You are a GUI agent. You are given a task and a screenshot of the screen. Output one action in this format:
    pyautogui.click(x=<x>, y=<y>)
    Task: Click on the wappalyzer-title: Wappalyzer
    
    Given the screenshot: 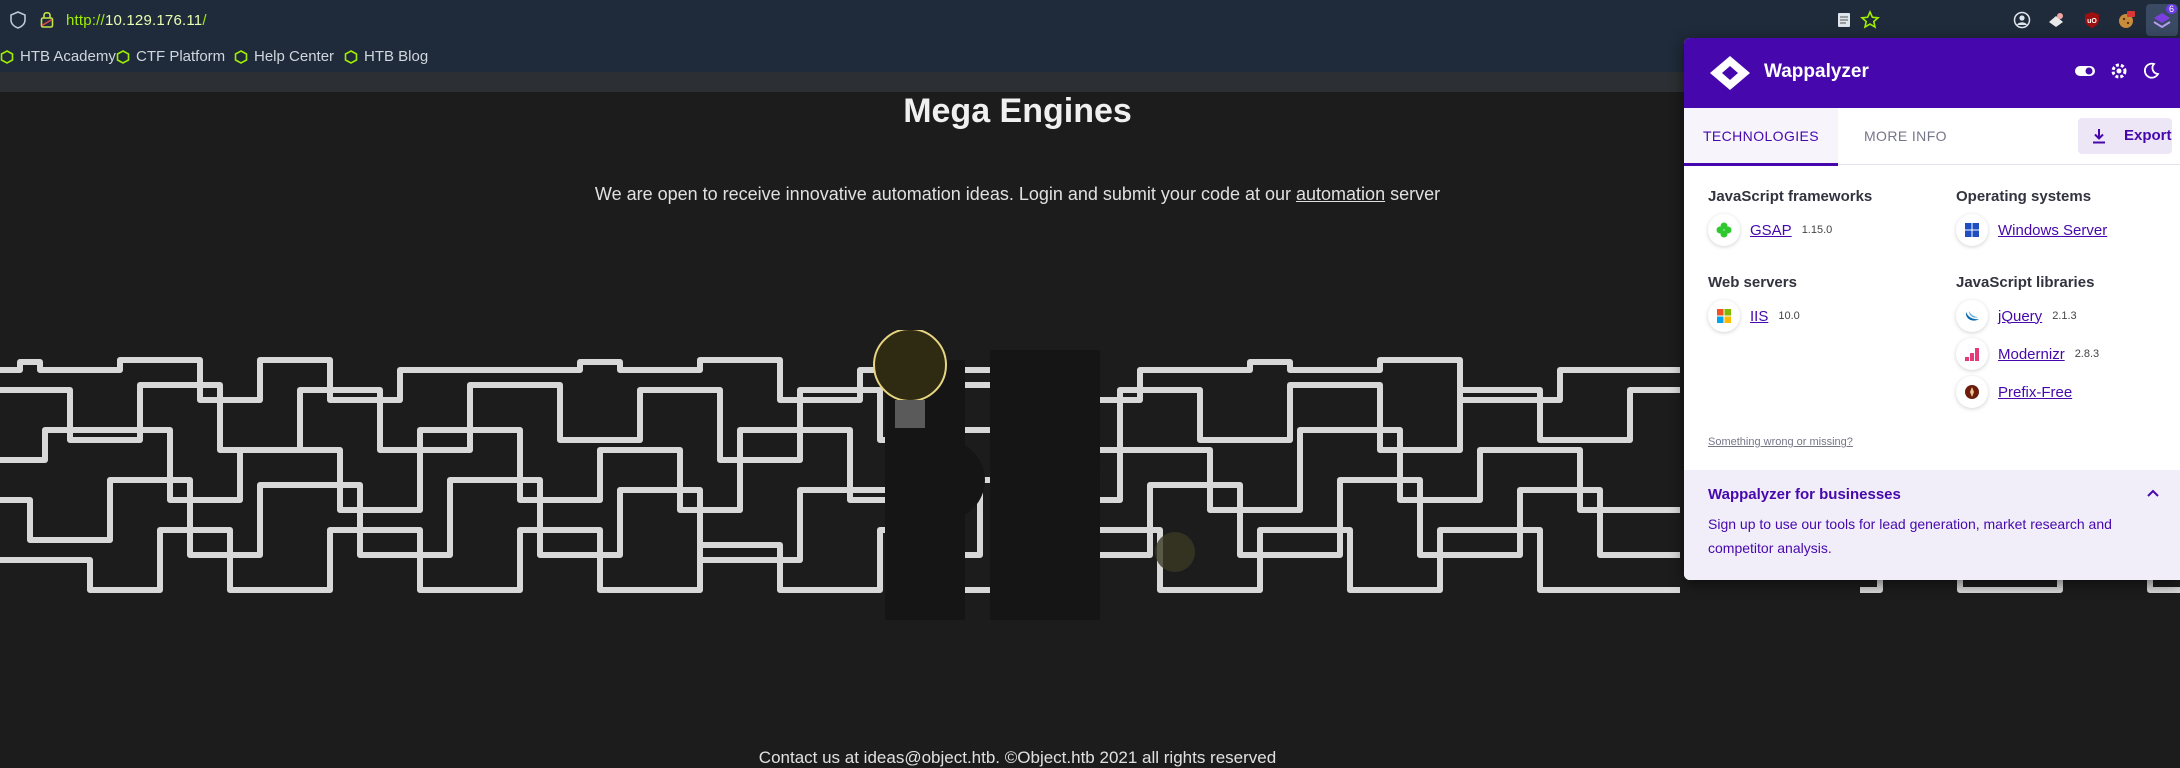 What is the action you would take?
    pyautogui.click(x=1816, y=71)
    